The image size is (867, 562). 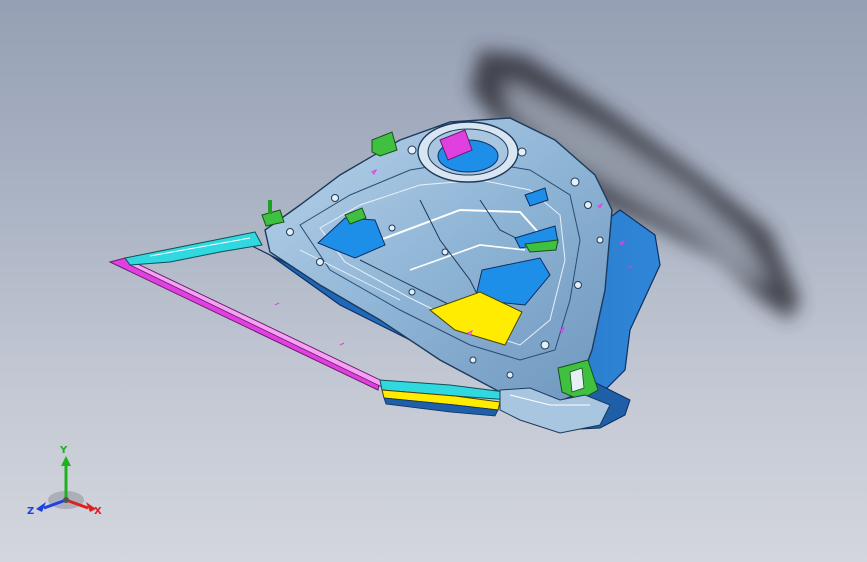 I want to click on z-axis-label: Z, so click(x=31, y=511).